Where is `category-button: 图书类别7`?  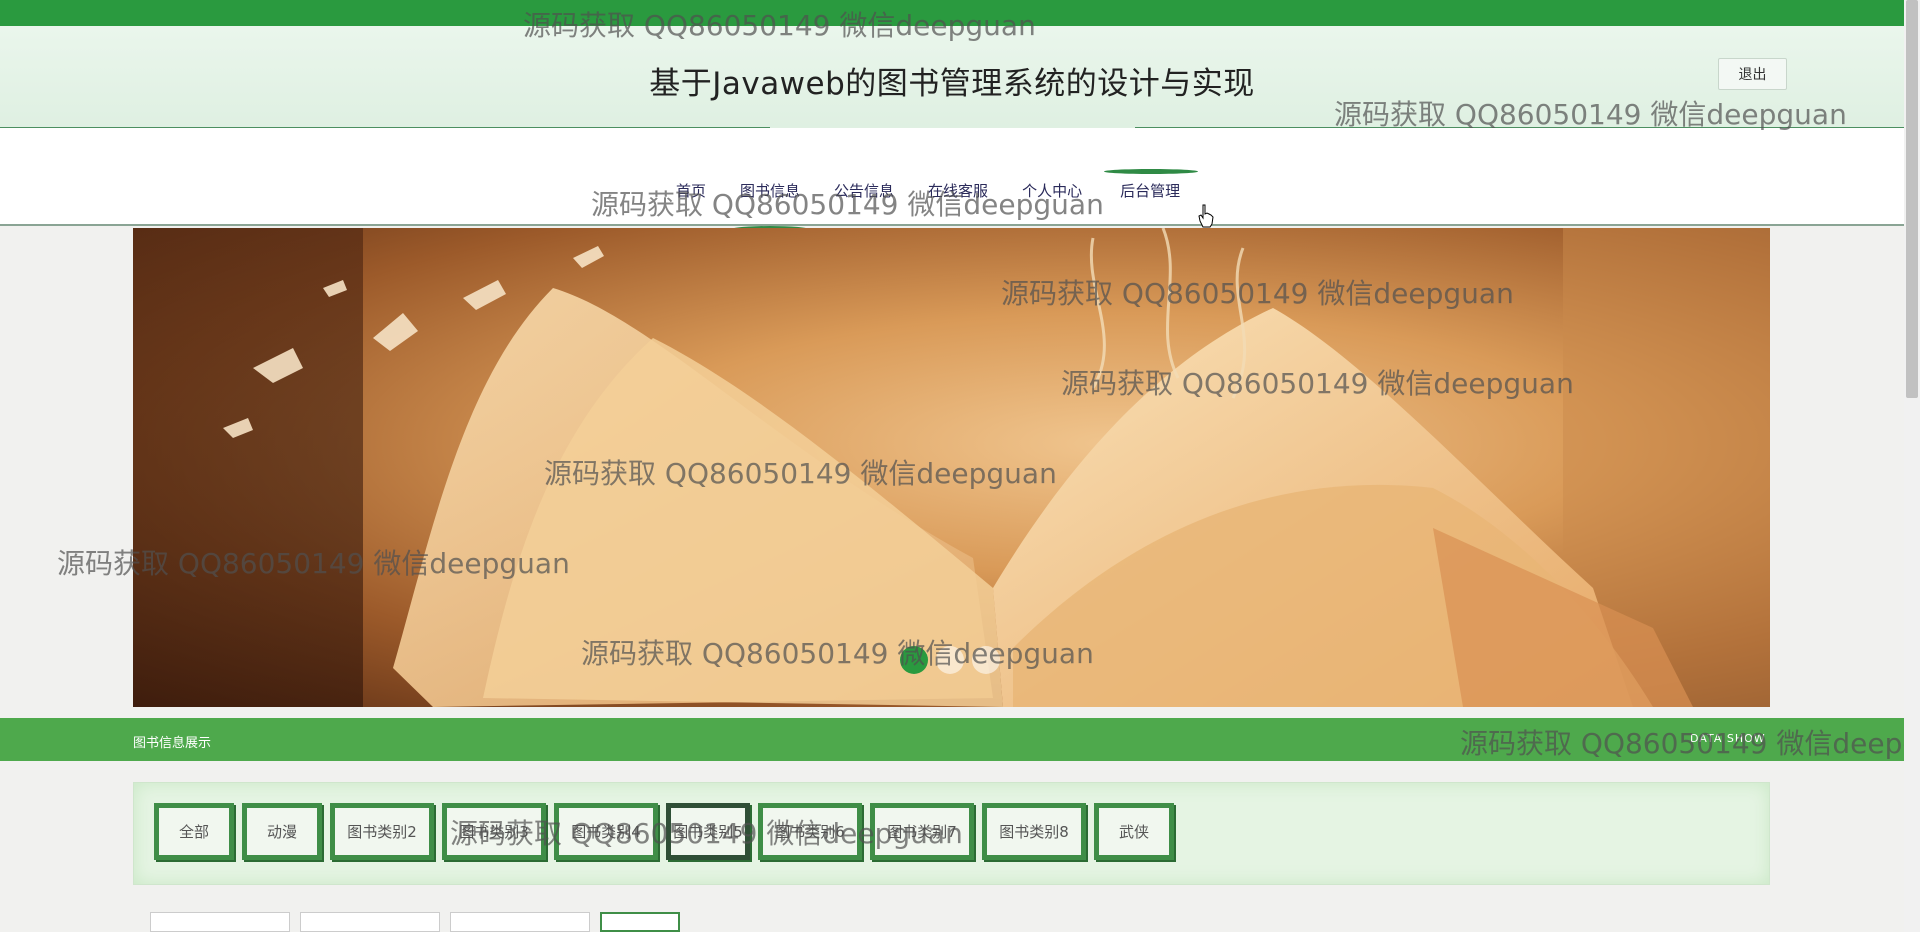
category-button: 图书类别7 is located at coordinates (922, 831).